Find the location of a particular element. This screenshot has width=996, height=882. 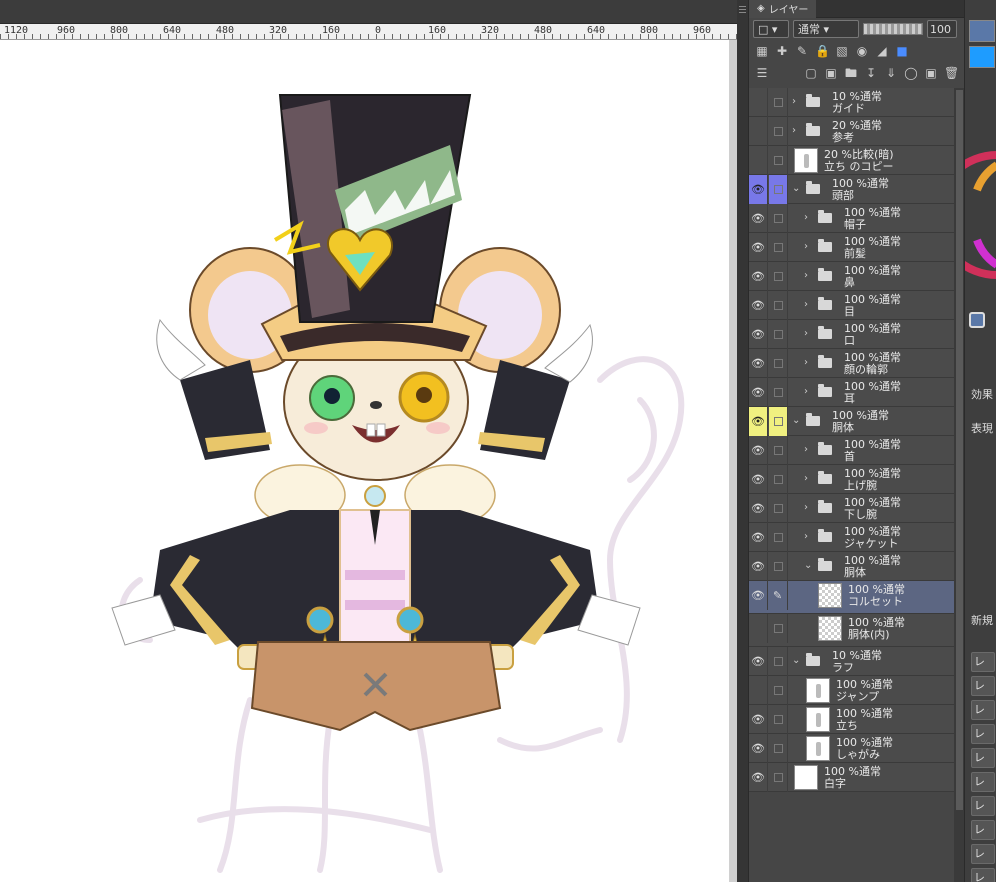

layer-row: 👁 100 %通常 立ち is located at coordinates (851, 719).